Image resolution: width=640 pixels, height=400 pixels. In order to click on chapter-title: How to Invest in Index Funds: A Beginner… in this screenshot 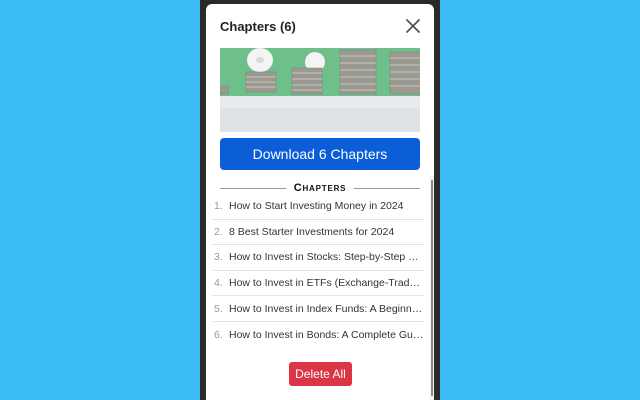, I will do `click(326, 308)`.